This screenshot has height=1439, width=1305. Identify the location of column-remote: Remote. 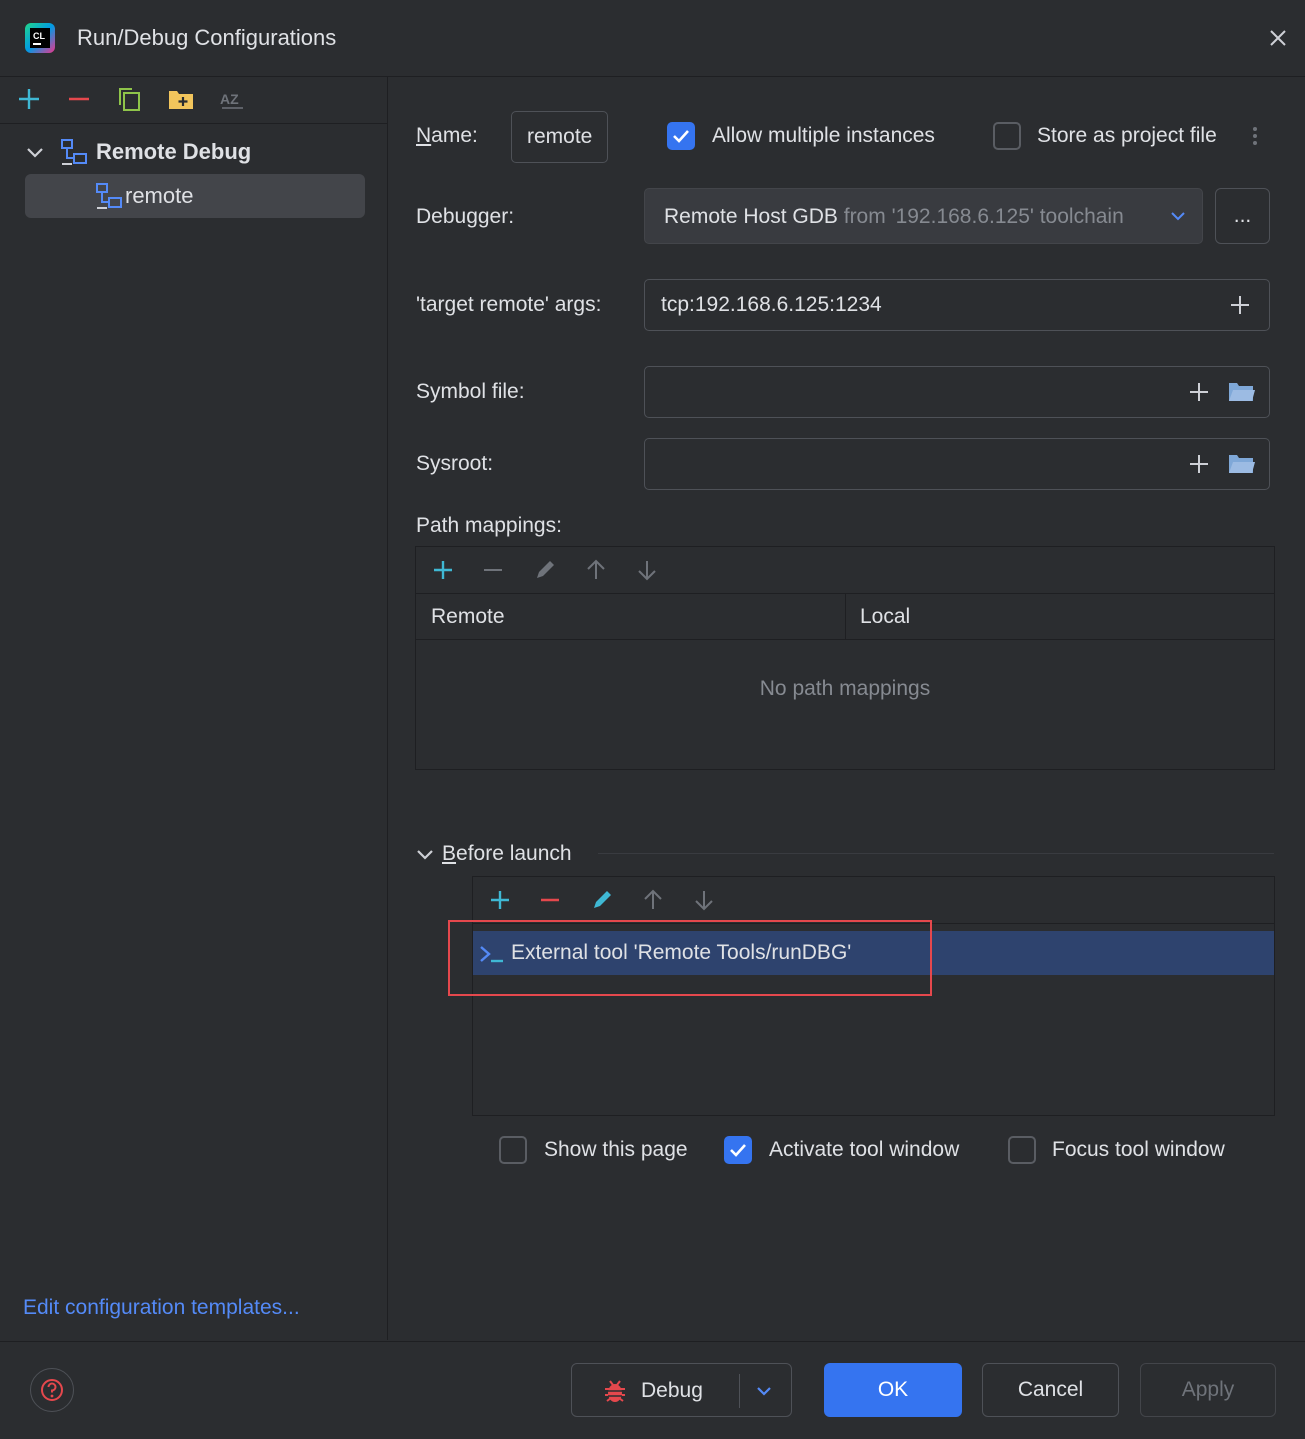
(468, 617).